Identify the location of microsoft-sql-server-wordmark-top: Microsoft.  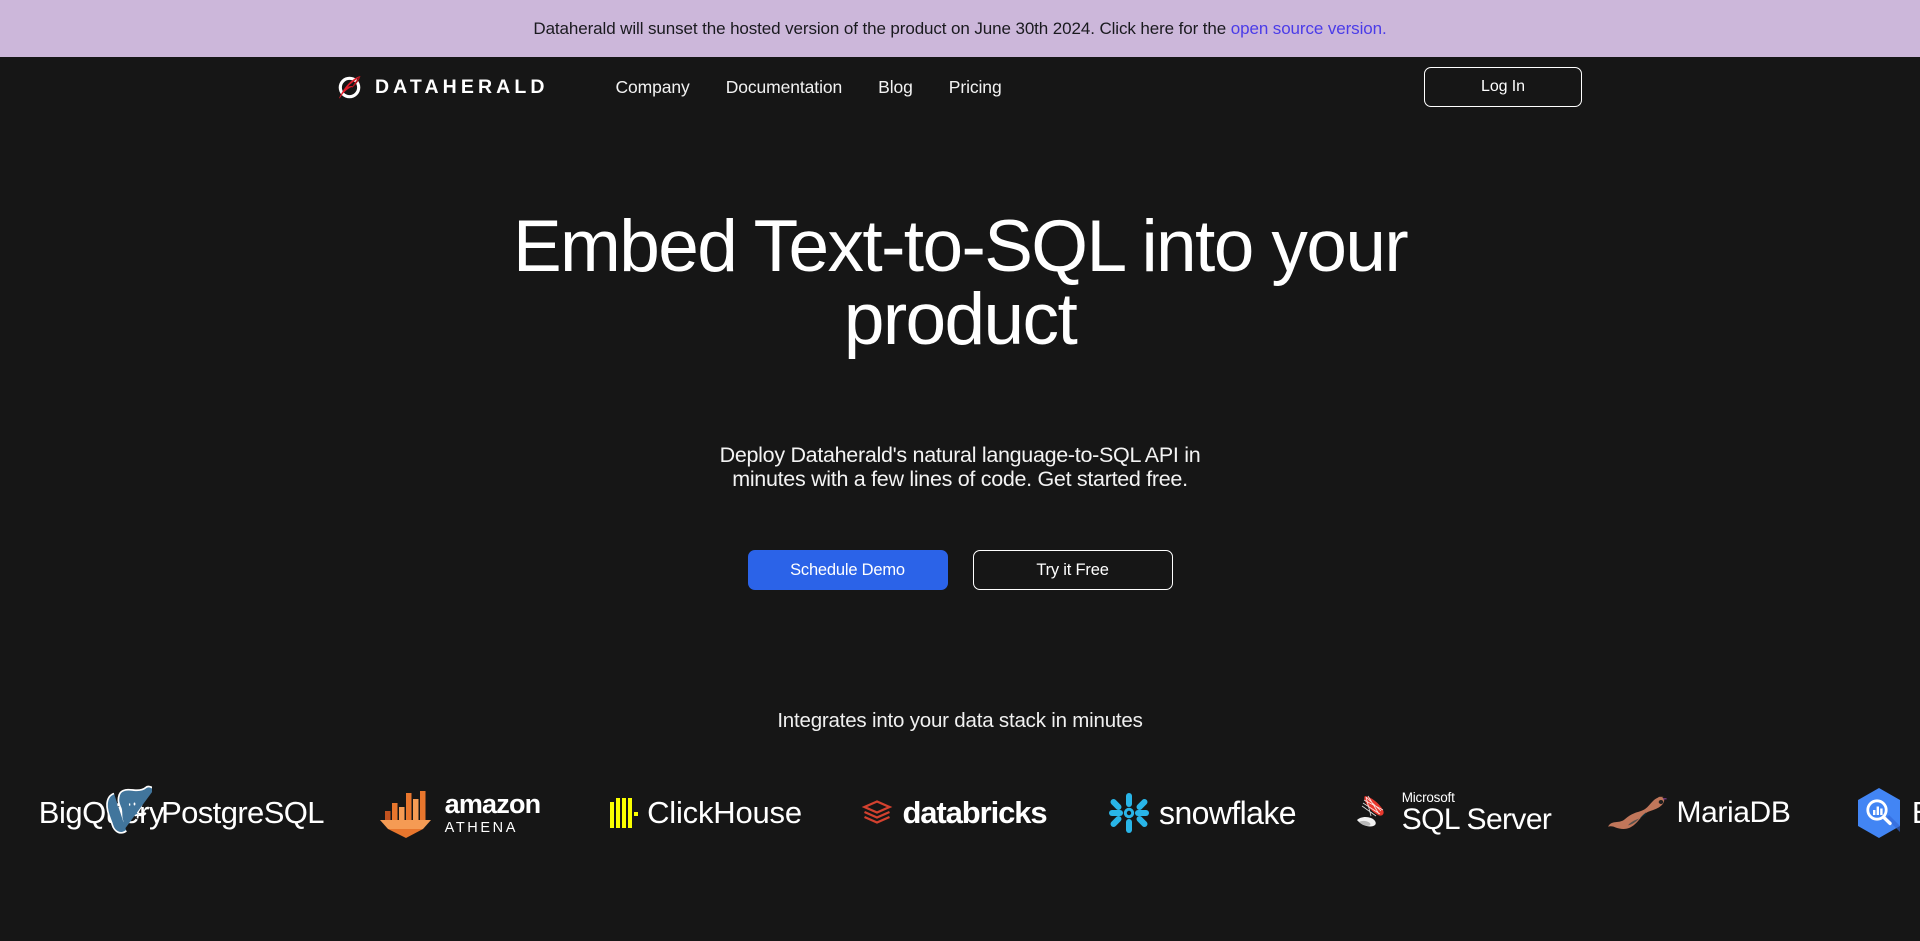
(1428, 797).